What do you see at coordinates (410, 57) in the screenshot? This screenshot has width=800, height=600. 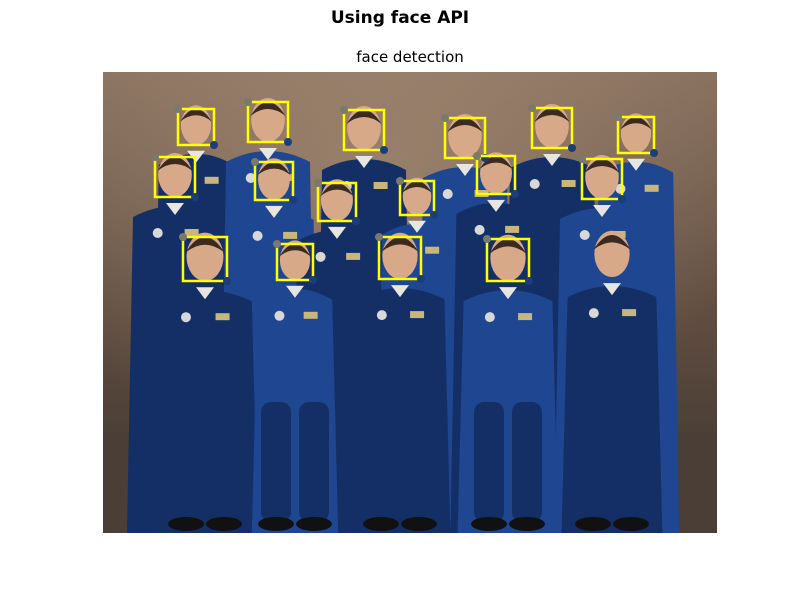 I see `axes-title: face detection` at bounding box center [410, 57].